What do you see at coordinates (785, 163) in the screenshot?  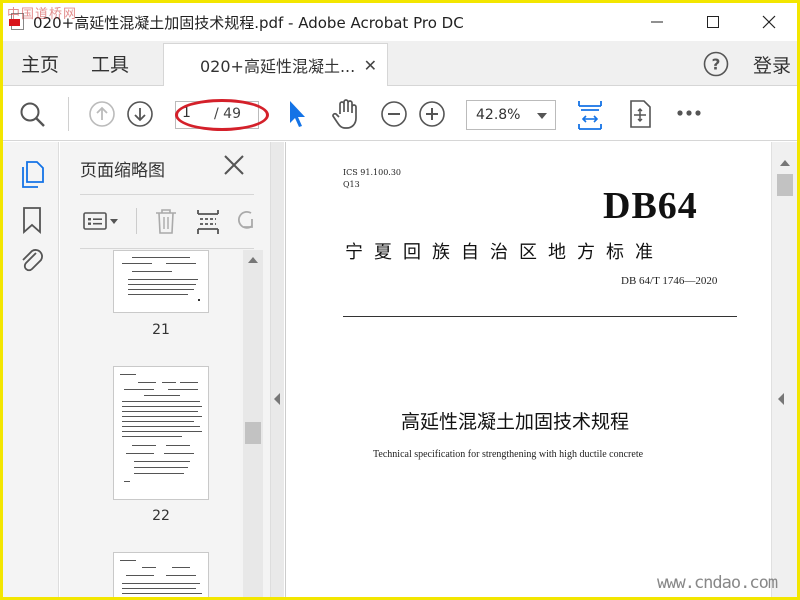 I see `scroll-up-icon` at bounding box center [785, 163].